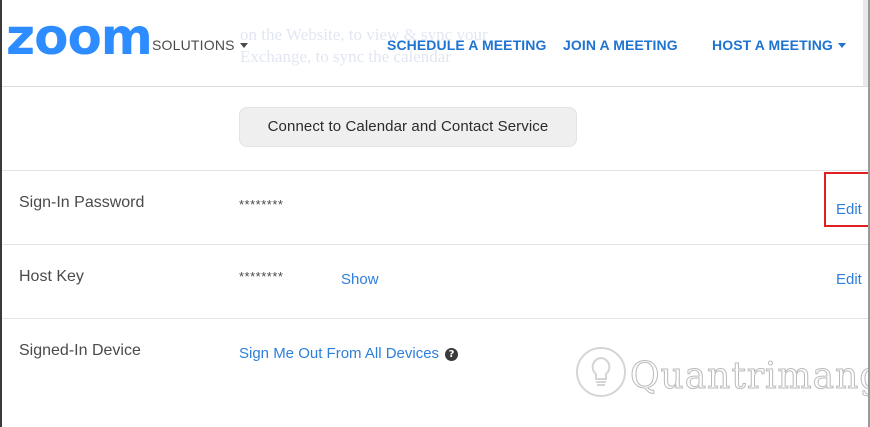  What do you see at coordinates (466, 45) in the screenshot?
I see `schedule-meeting-link: SCHEDULE A MEETING` at bounding box center [466, 45].